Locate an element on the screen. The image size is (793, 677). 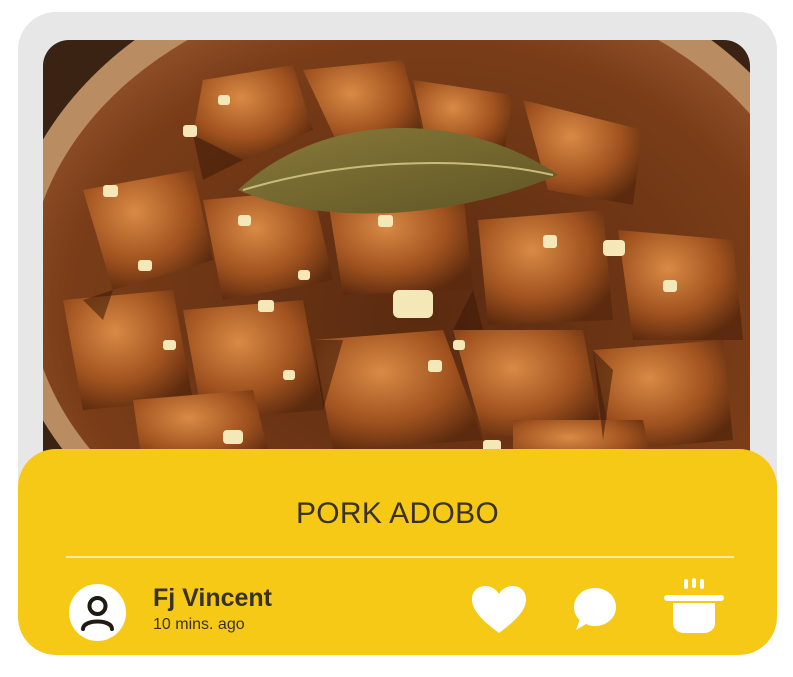
speech-bubble-icon is located at coordinates (595, 609).